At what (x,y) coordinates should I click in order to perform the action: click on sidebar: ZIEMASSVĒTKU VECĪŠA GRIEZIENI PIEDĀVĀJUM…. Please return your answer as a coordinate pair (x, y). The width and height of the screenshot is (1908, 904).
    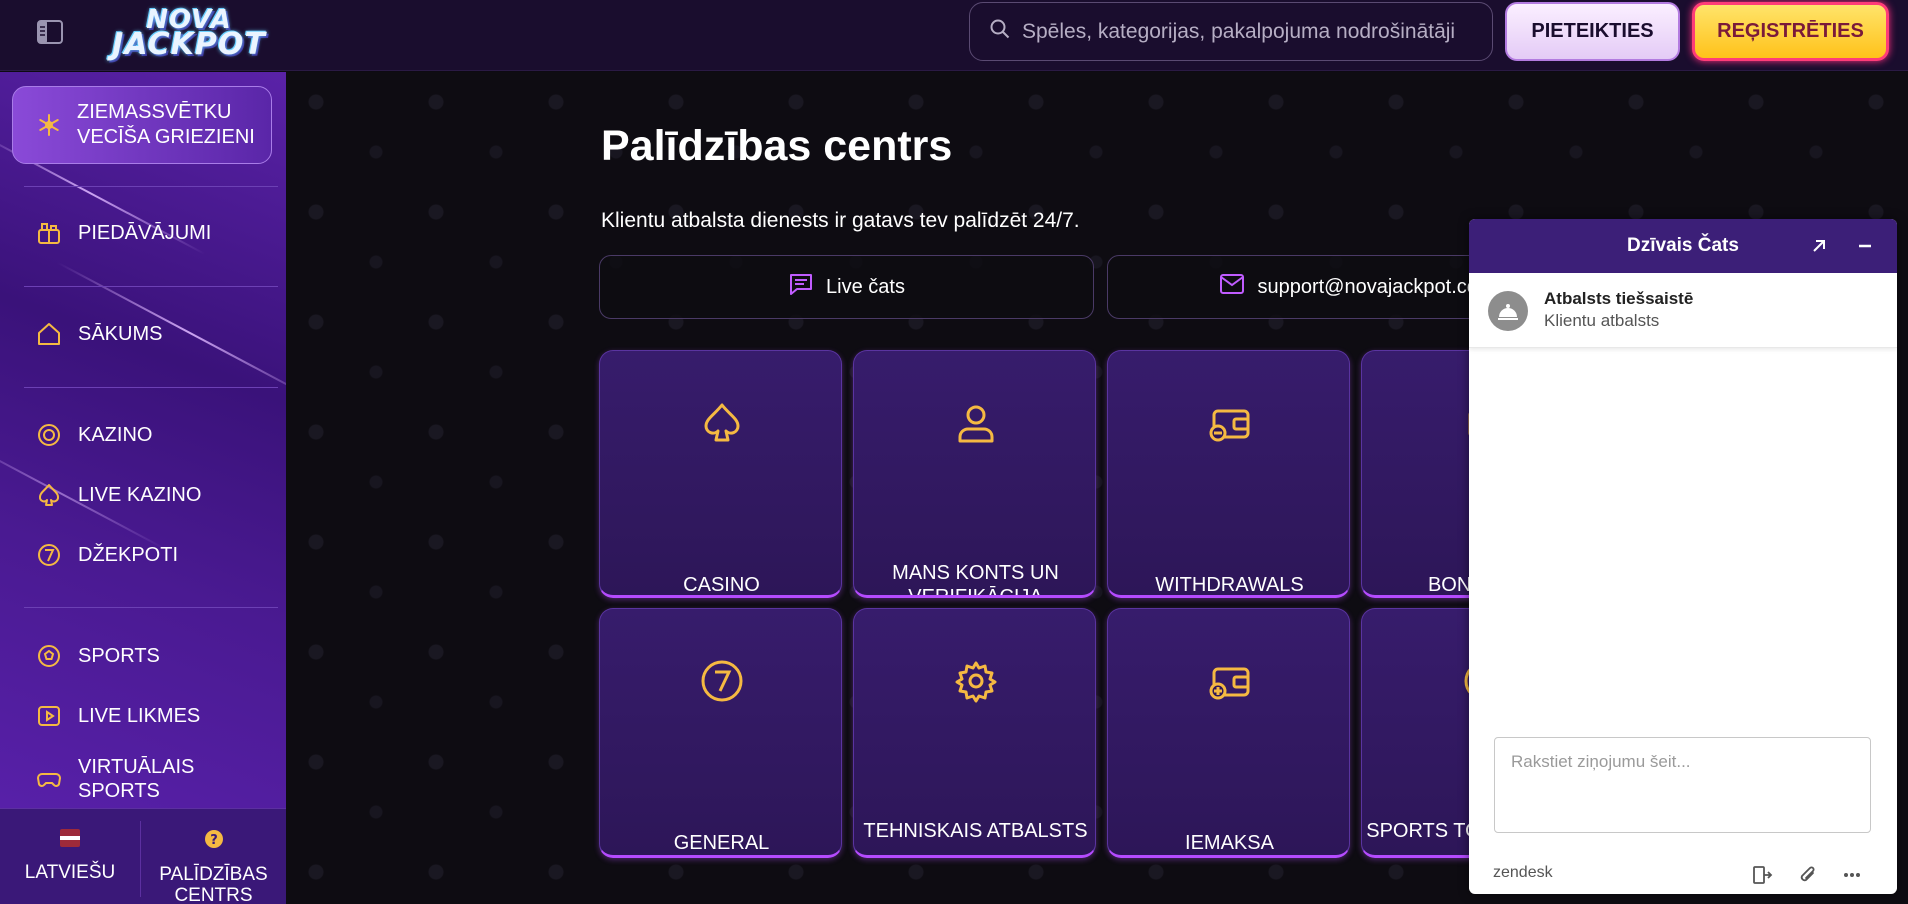
    Looking at the image, I should click on (143, 488).